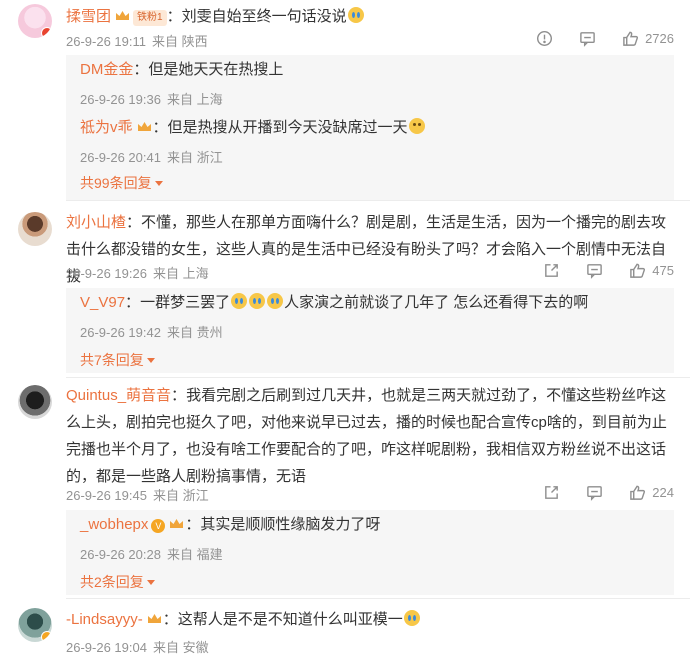 The image size is (690, 667). What do you see at coordinates (194, 554) in the screenshot?
I see `reply-source: 来自 福建` at bounding box center [194, 554].